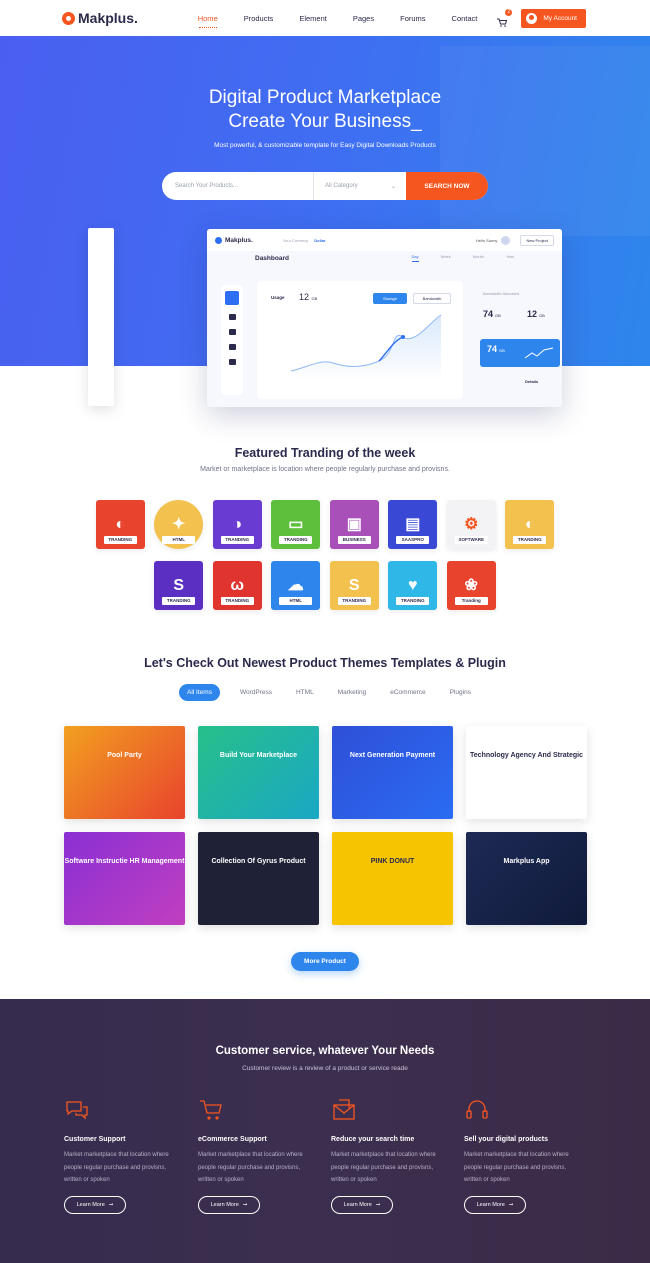 The height and width of the screenshot is (1263, 650). What do you see at coordinates (360, 186) in the screenshot?
I see `category-select: All Category ⌄` at bounding box center [360, 186].